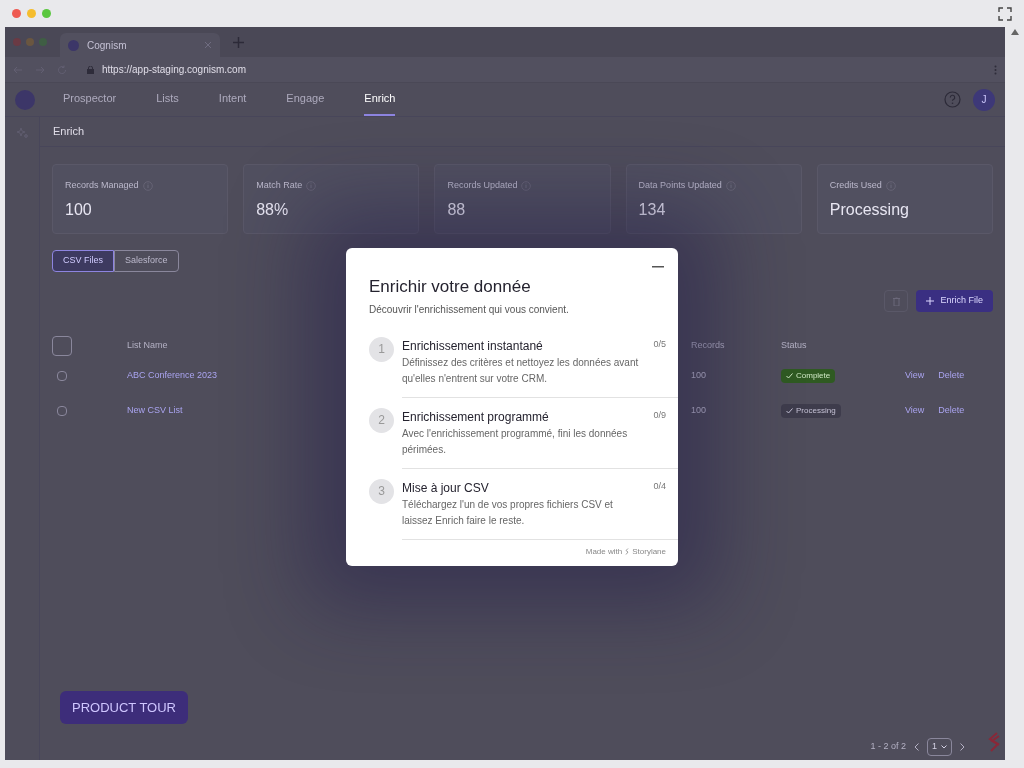 The height and width of the screenshot is (768, 1024). Describe the element at coordinates (62, 346) in the screenshot. I see `select-all-checkbox` at that location.